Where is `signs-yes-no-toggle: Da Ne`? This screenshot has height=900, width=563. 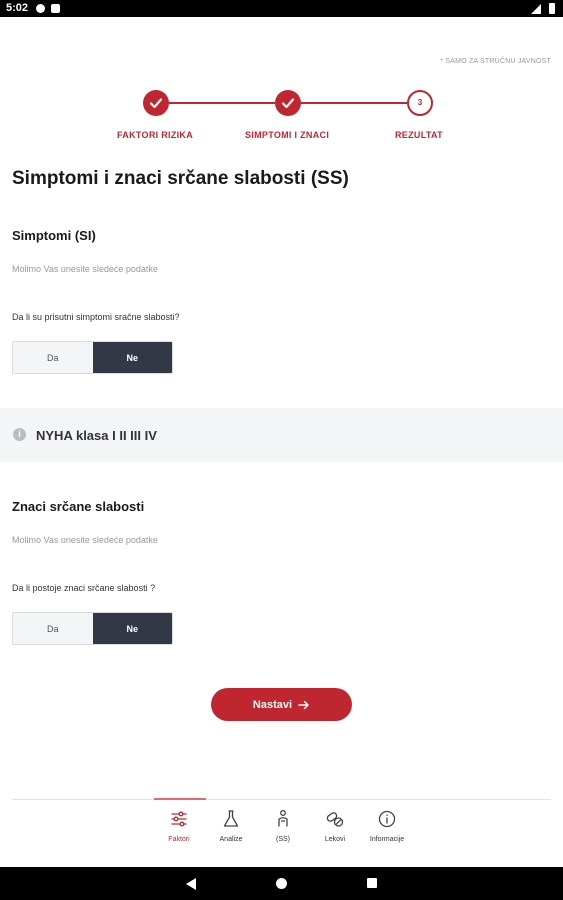 signs-yes-no-toggle: Da Ne is located at coordinates (92, 628).